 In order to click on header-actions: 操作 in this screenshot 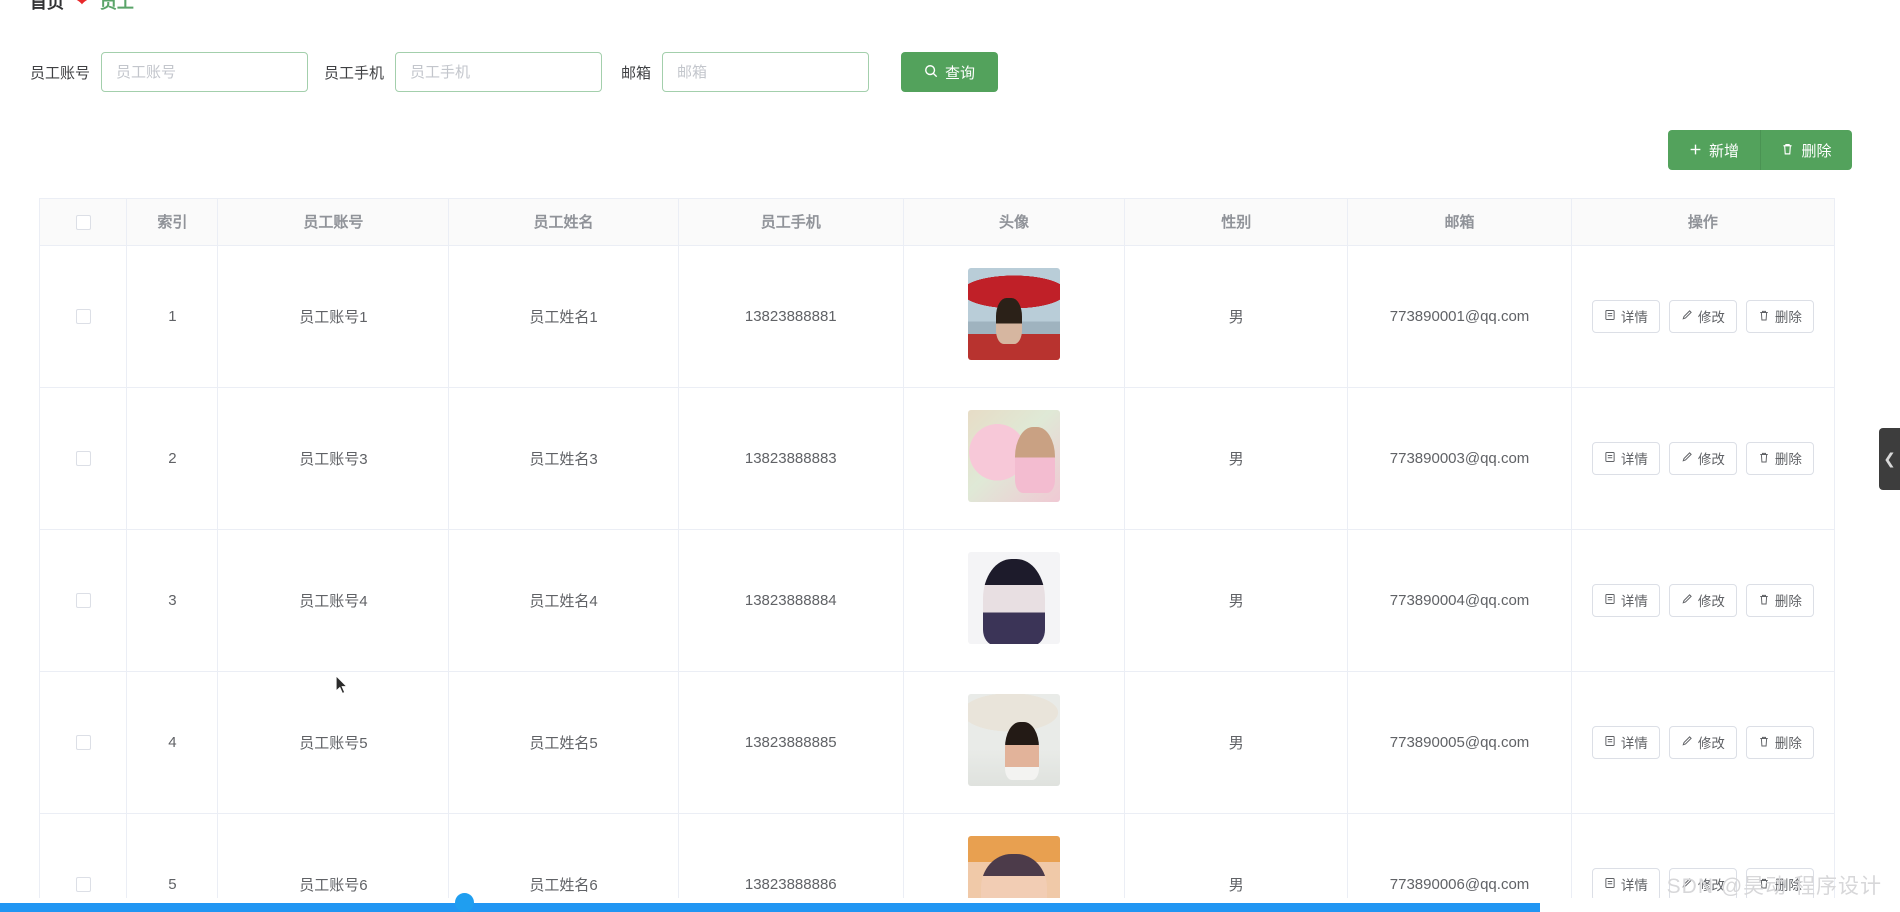, I will do `click(1702, 222)`.